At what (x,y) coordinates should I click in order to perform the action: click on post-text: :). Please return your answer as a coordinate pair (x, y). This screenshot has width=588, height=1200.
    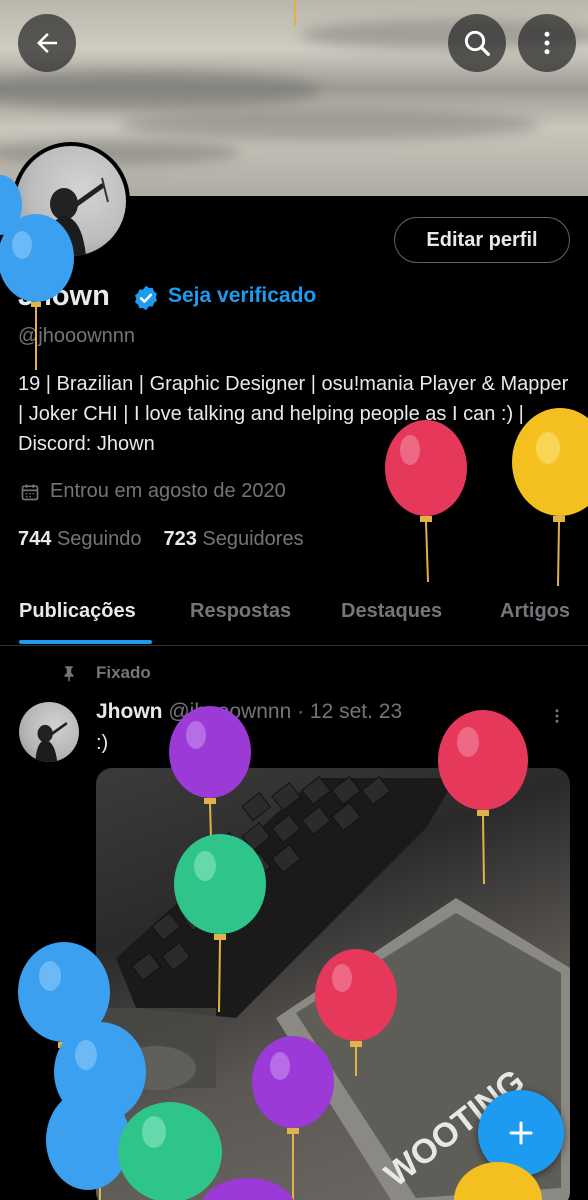
    Looking at the image, I should click on (102, 743).